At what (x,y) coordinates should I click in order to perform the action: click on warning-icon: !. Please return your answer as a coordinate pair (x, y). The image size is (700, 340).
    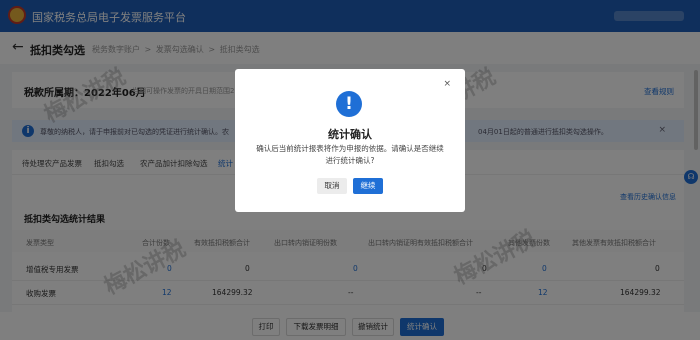
    Looking at the image, I should click on (349, 104).